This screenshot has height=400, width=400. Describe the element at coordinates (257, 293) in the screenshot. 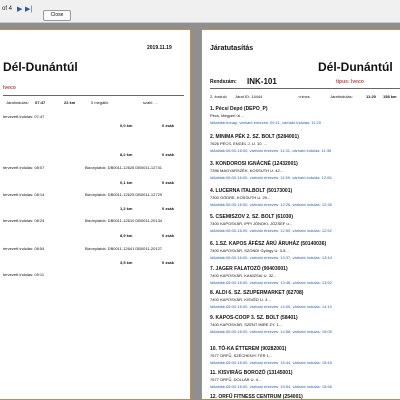

I see `stop-name: 8. ALDI 6. SZ. SZUPERMARKET (62708)` at that location.